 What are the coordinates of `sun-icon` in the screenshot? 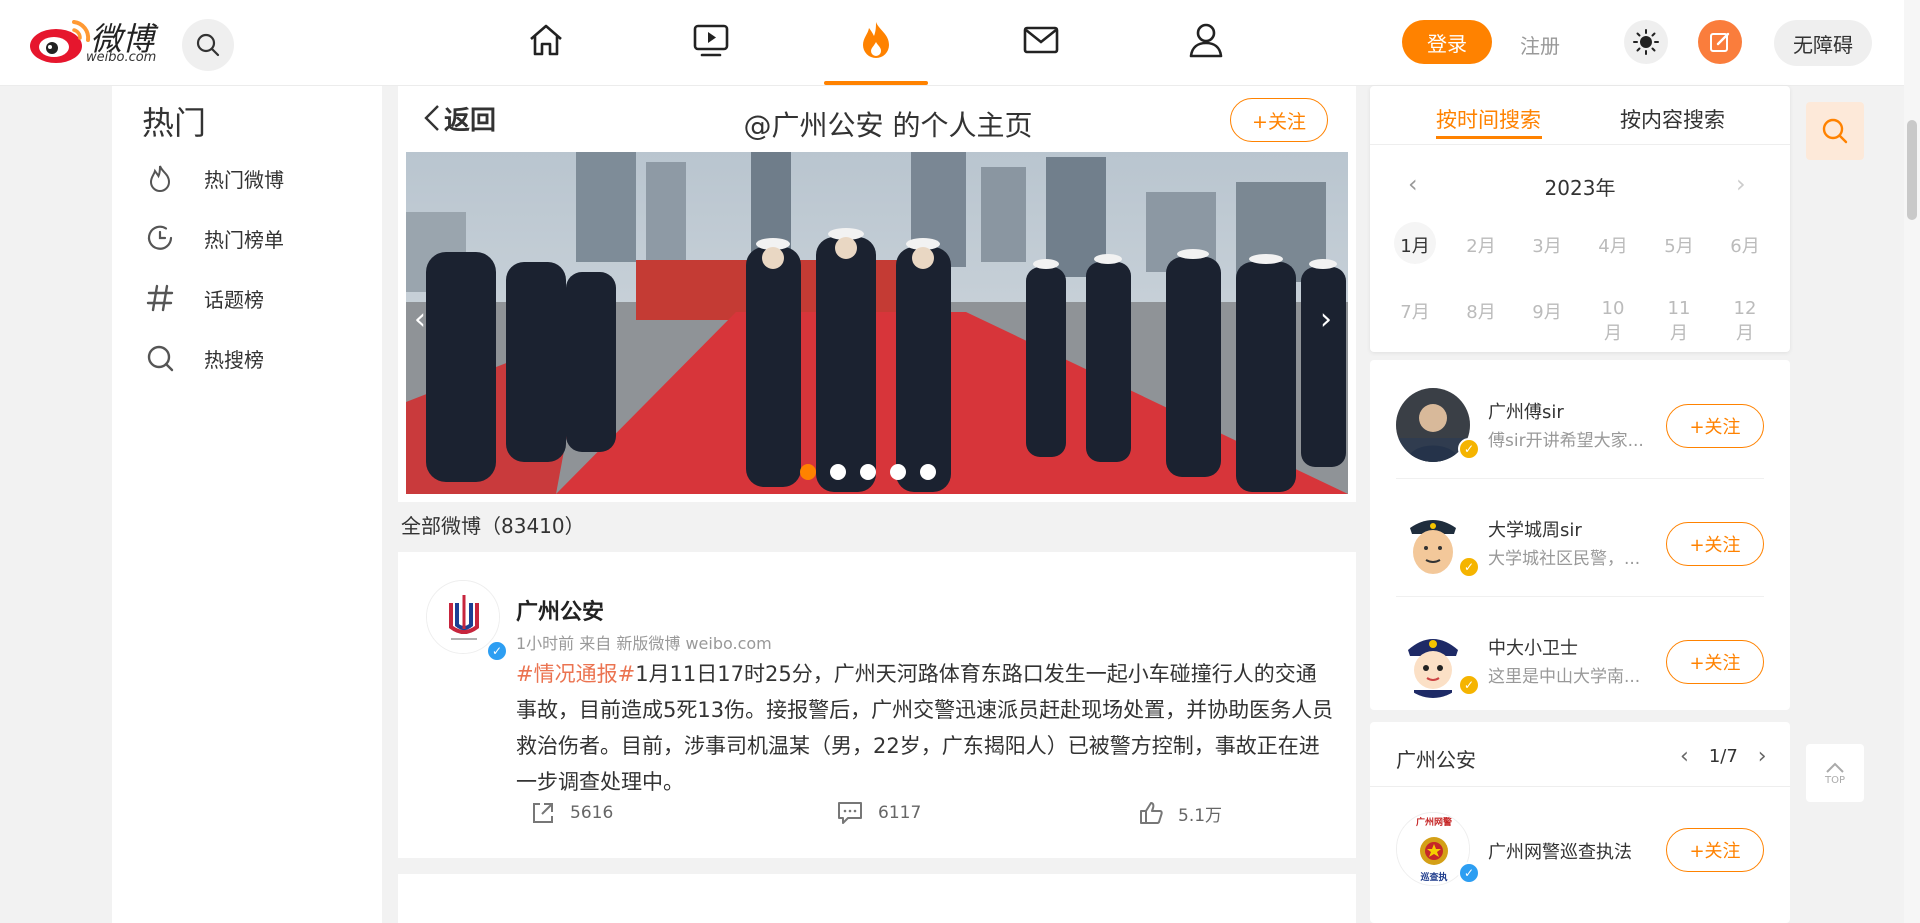 It's located at (1646, 42).